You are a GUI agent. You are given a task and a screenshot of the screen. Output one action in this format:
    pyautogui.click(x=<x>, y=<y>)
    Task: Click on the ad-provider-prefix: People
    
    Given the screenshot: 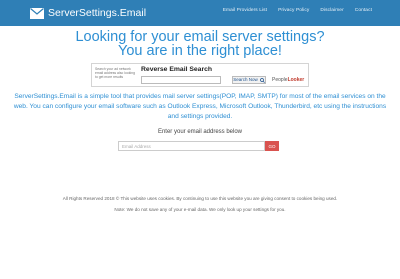 What is the action you would take?
    pyautogui.click(x=280, y=80)
    